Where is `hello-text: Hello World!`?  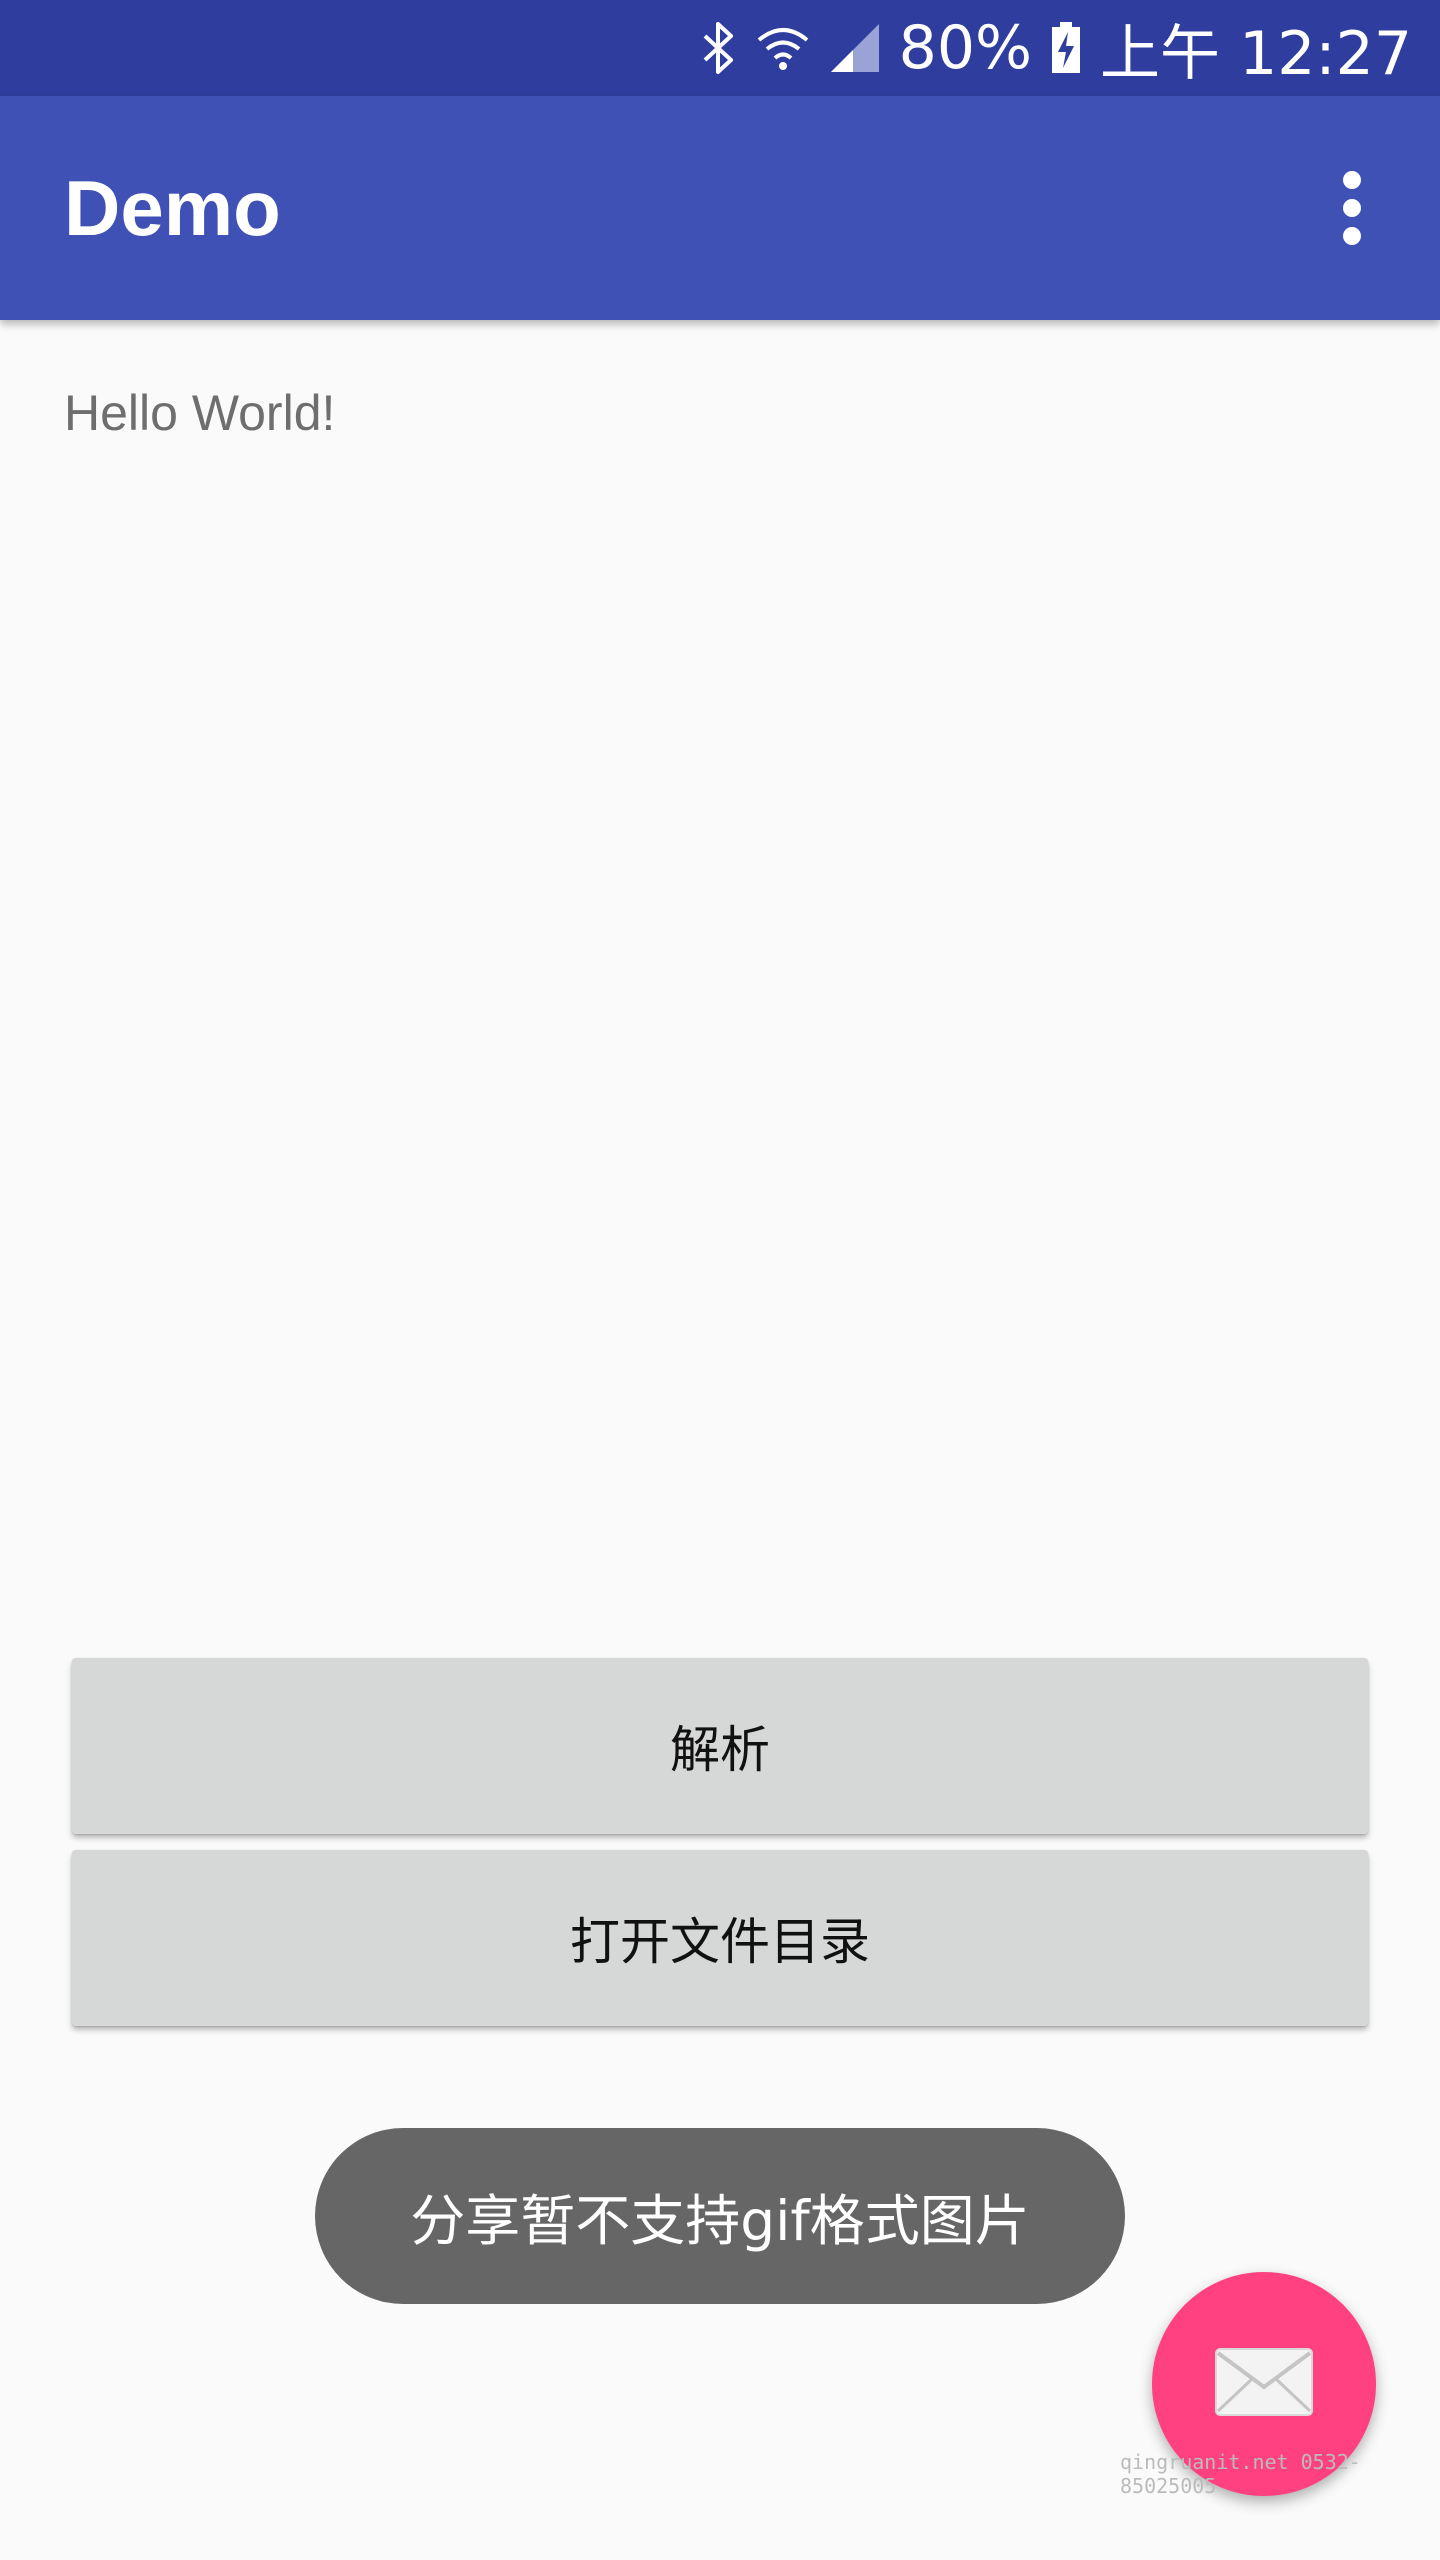
hello-text: Hello World! is located at coordinates (200, 413).